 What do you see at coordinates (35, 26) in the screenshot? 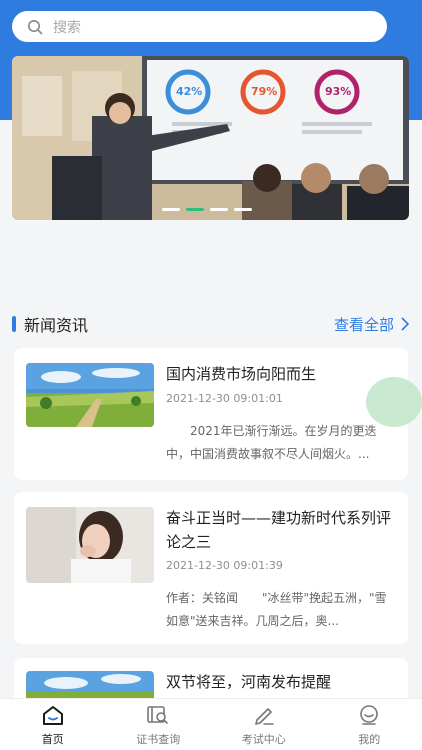
I see `search-icon` at bounding box center [35, 26].